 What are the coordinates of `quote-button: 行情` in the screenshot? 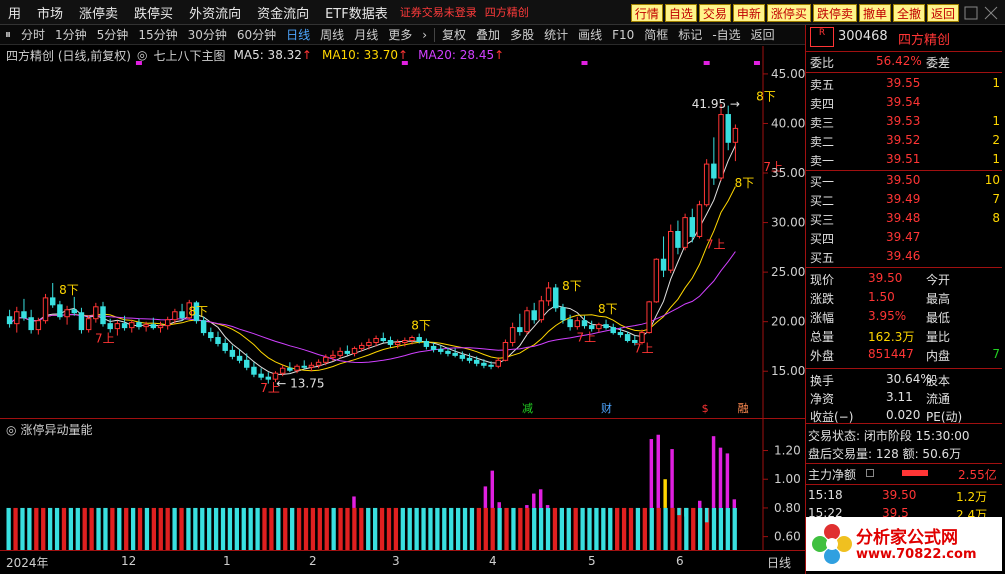 It's located at (646, 13).